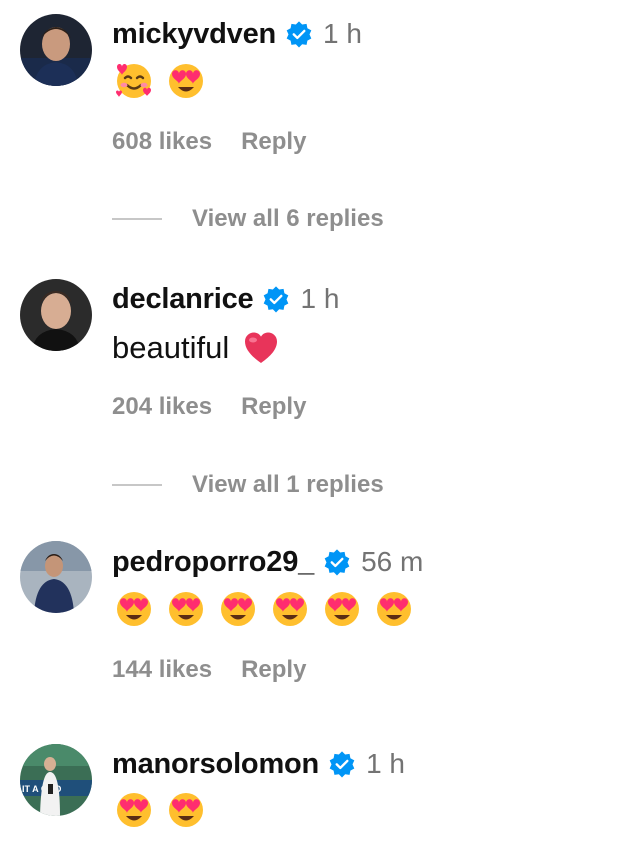  What do you see at coordinates (215, 764) in the screenshot?
I see `username: manorsolomon` at bounding box center [215, 764].